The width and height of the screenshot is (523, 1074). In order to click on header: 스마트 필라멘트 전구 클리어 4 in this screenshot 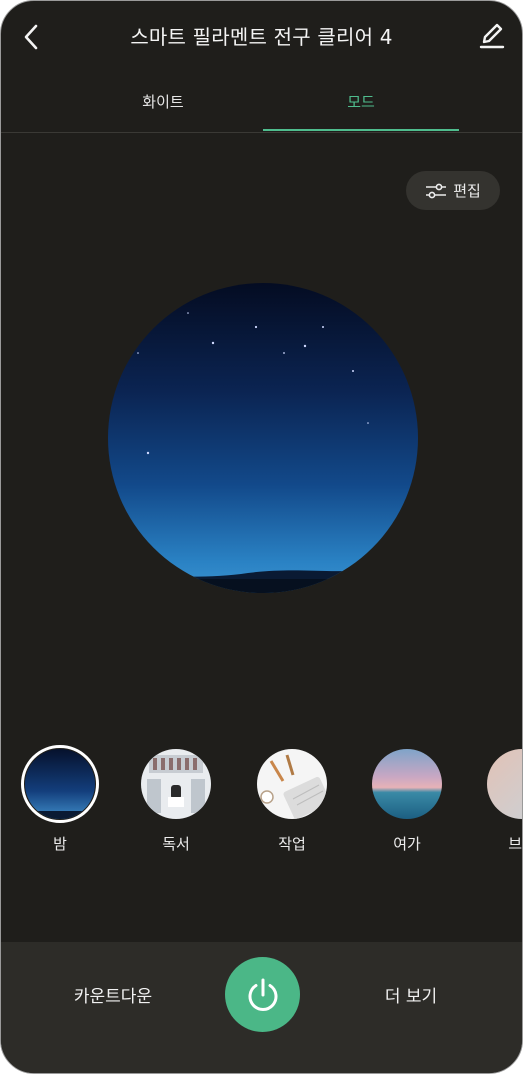, I will do `click(261, 36)`.